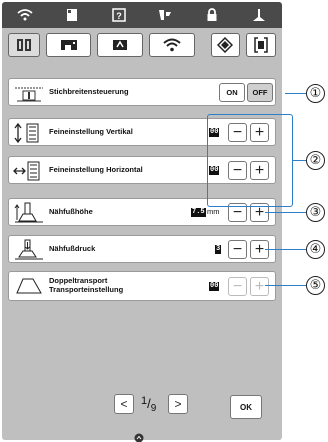  I want to click on setting-label: Stichbreitensteuerung, so click(89, 91).